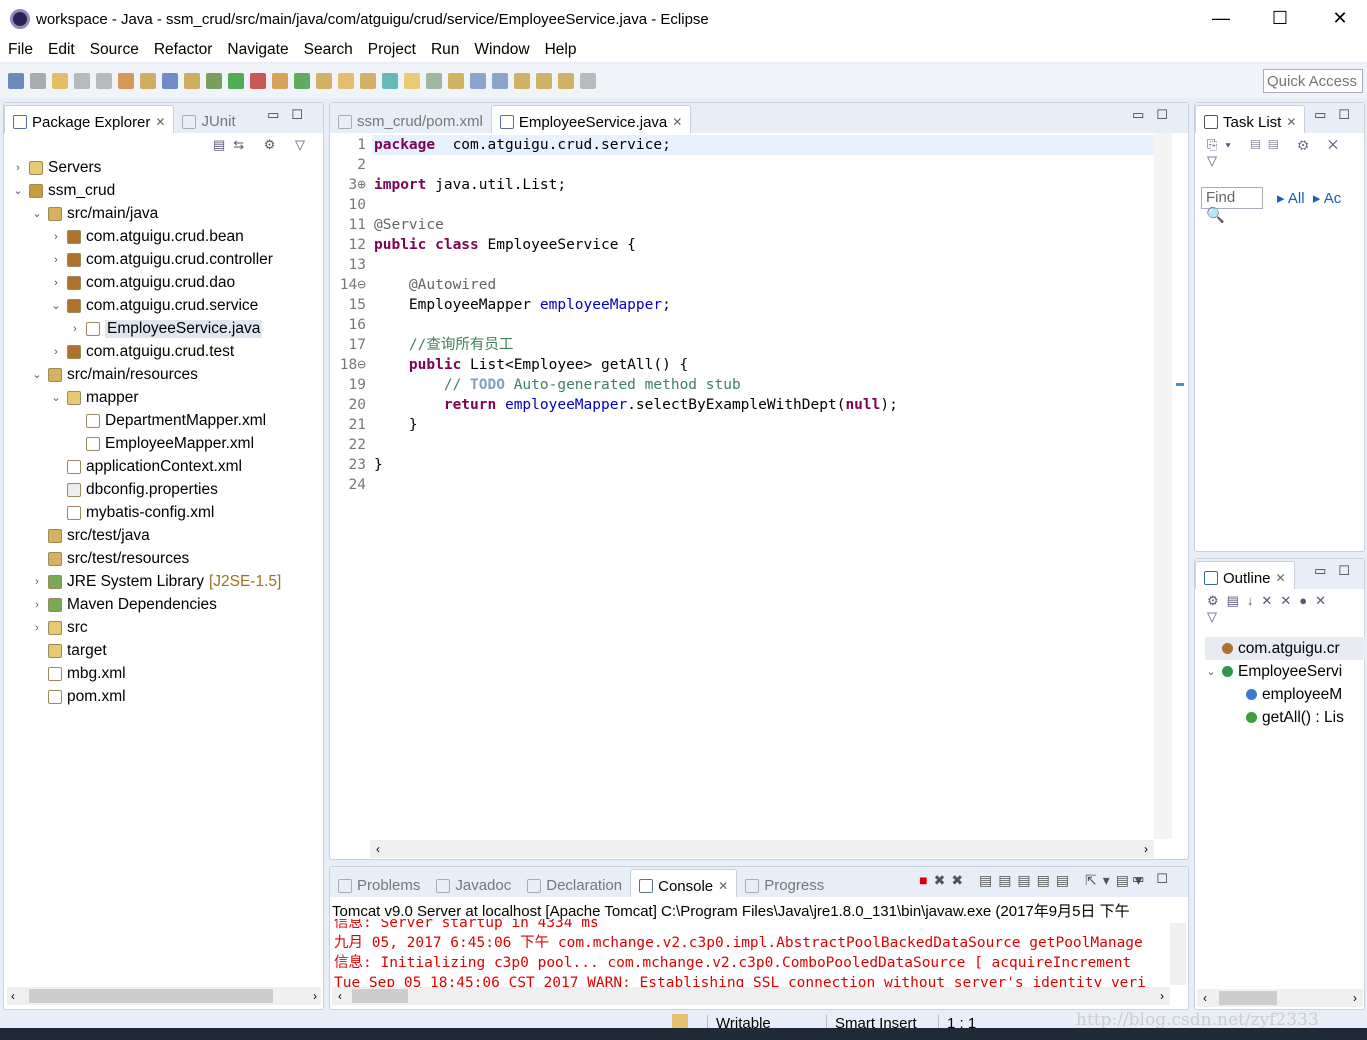 The height and width of the screenshot is (1040, 1367). What do you see at coordinates (1033, 880) in the screenshot?
I see `console-toolbar: ■✖✖ ▤▤▤▤▤ ⇱▾▤▾` at bounding box center [1033, 880].